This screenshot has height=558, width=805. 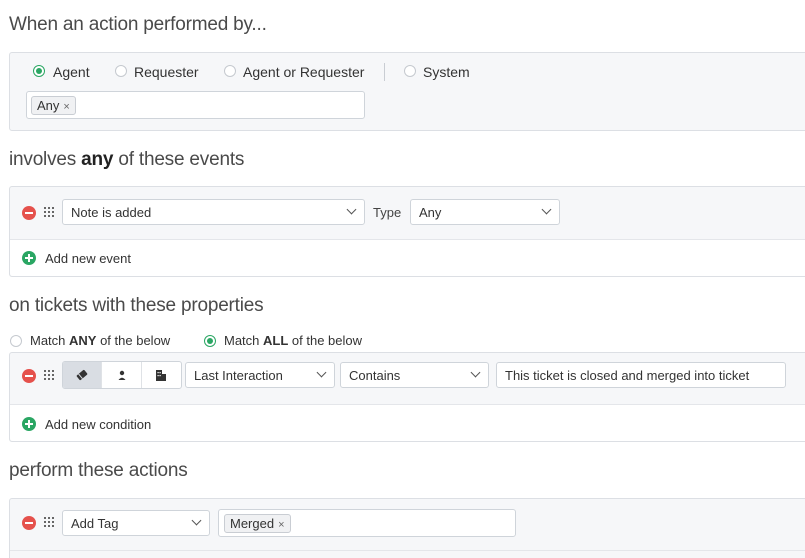 I want to click on radio-agent-or-requester, so click(x=230, y=71).